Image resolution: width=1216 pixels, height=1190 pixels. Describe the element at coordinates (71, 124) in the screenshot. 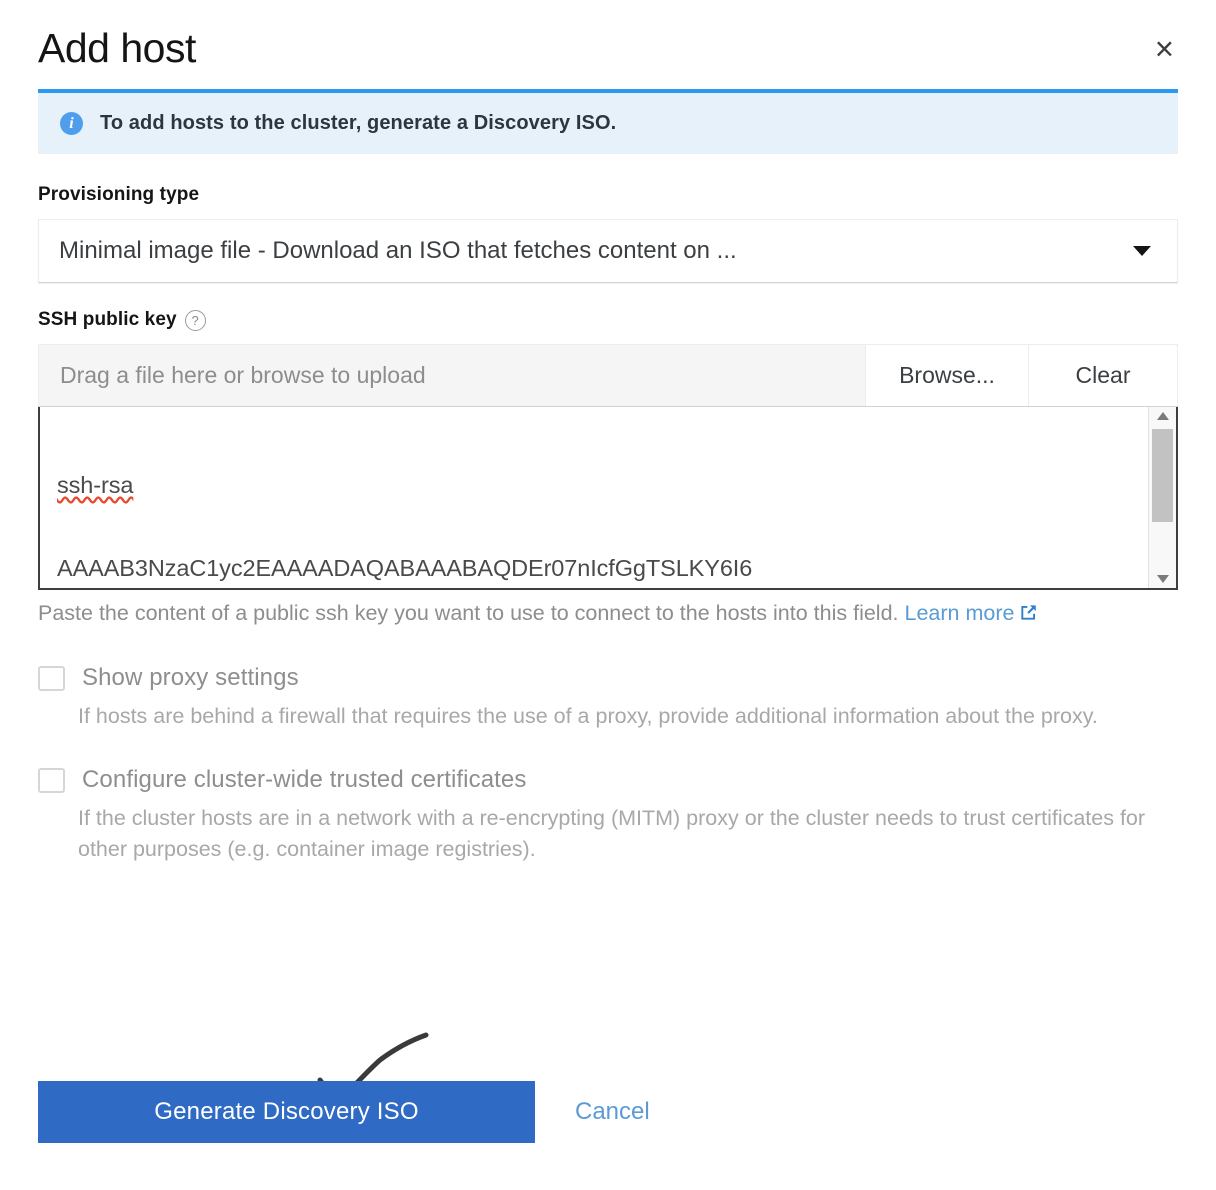

I see `info-icon: i` at that location.